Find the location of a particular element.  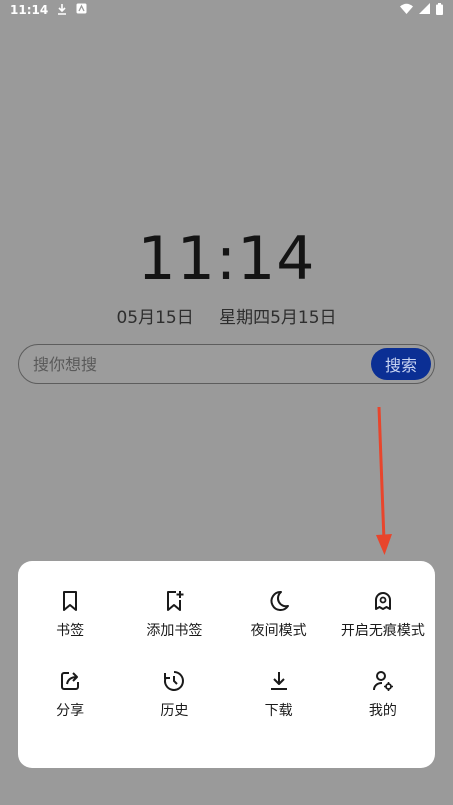

menu-item-incognito: 开启无痕模式 is located at coordinates (383, 623).